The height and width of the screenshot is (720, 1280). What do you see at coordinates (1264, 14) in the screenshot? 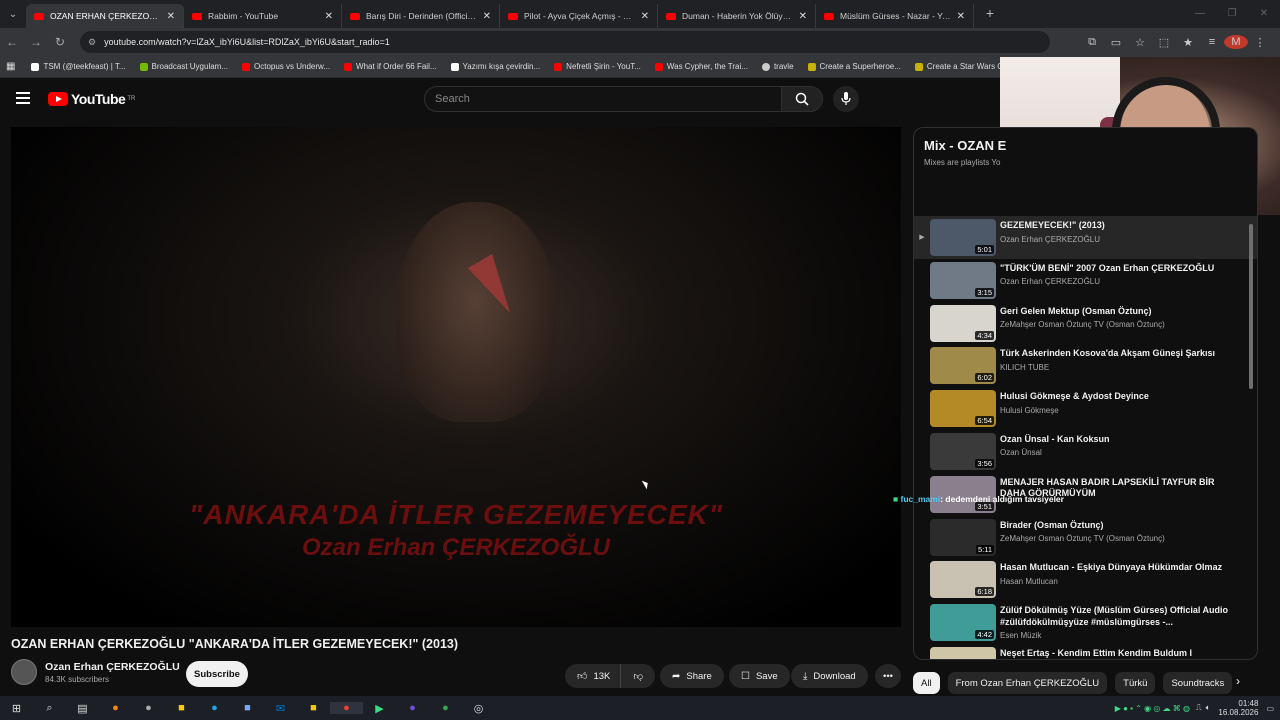
I see `close-window-icon: ✕` at bounding box center [1264, 14].